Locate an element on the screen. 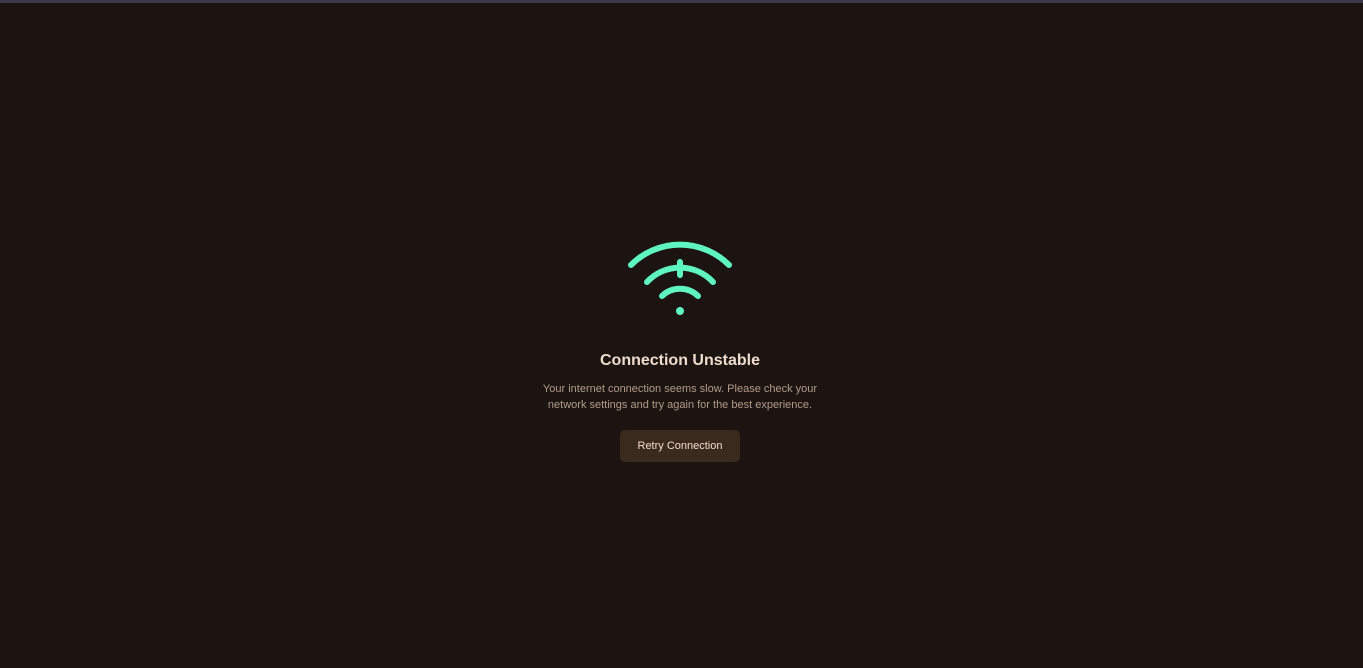 The height and width of the screenshot is (668, 1363). retry-connection-button: Retry Connection is located at coordinates (680, 446).